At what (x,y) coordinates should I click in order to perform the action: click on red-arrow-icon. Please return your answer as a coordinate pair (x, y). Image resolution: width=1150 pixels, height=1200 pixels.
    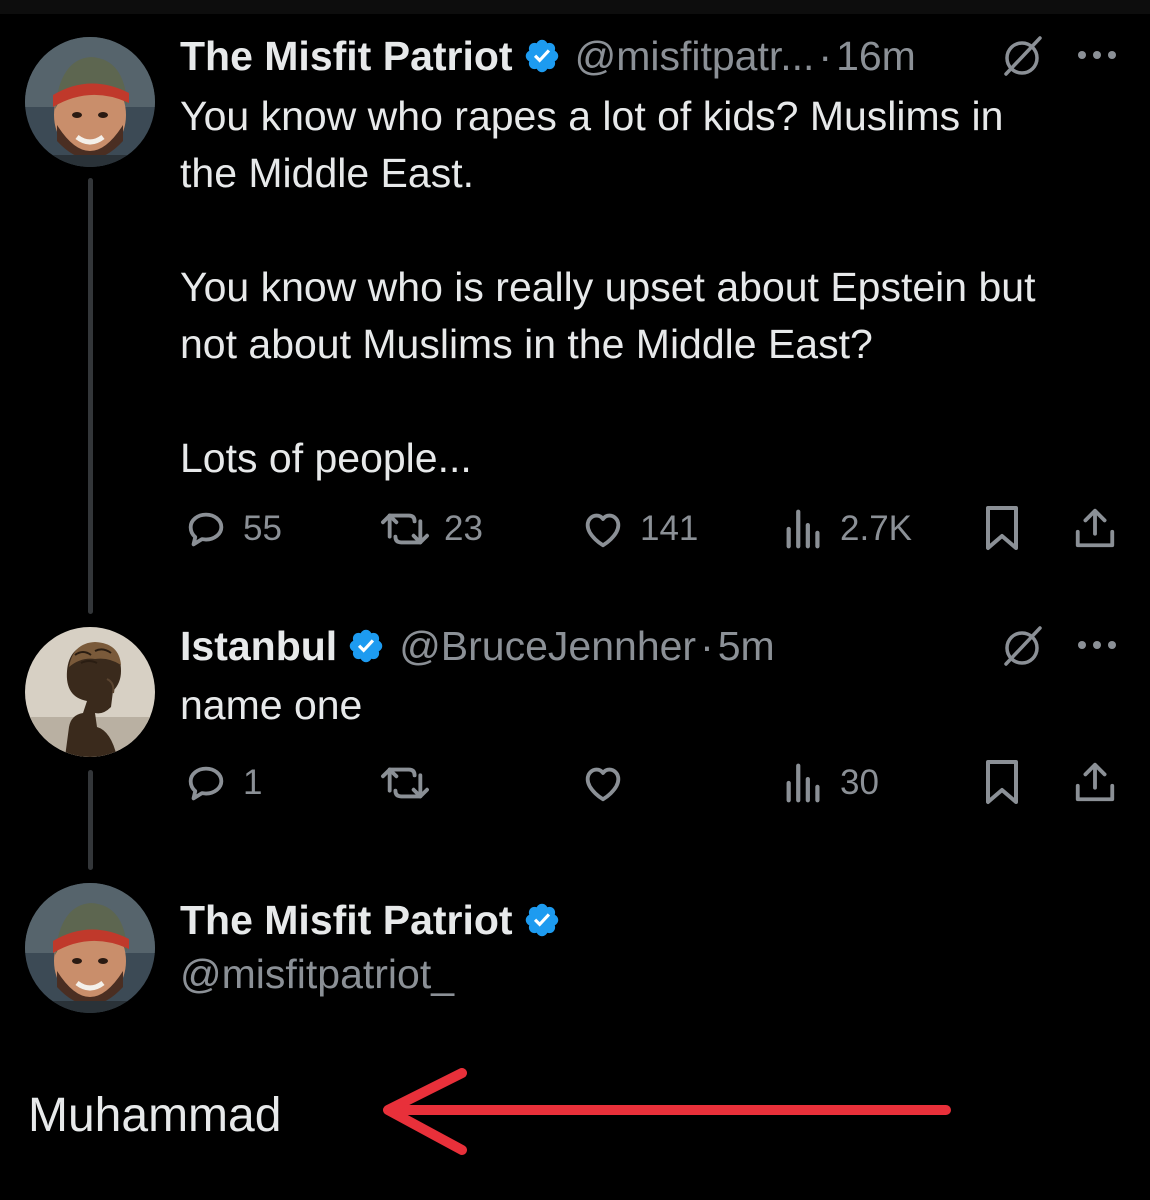
    Looking at the image, I should click on (667, 1111).